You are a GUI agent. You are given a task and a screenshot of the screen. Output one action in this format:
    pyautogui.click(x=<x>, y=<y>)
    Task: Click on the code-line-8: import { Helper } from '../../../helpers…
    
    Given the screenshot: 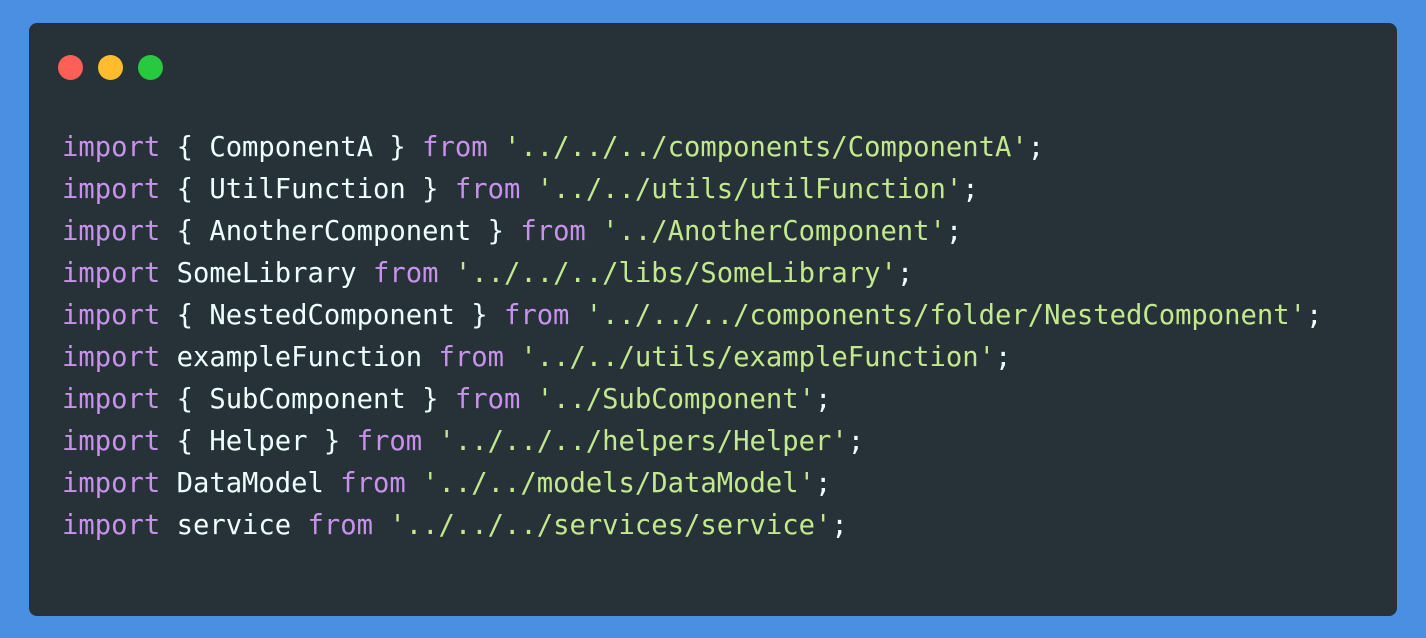 What is the action you would take?
    pyautogui.click(x=692, y=442)
    